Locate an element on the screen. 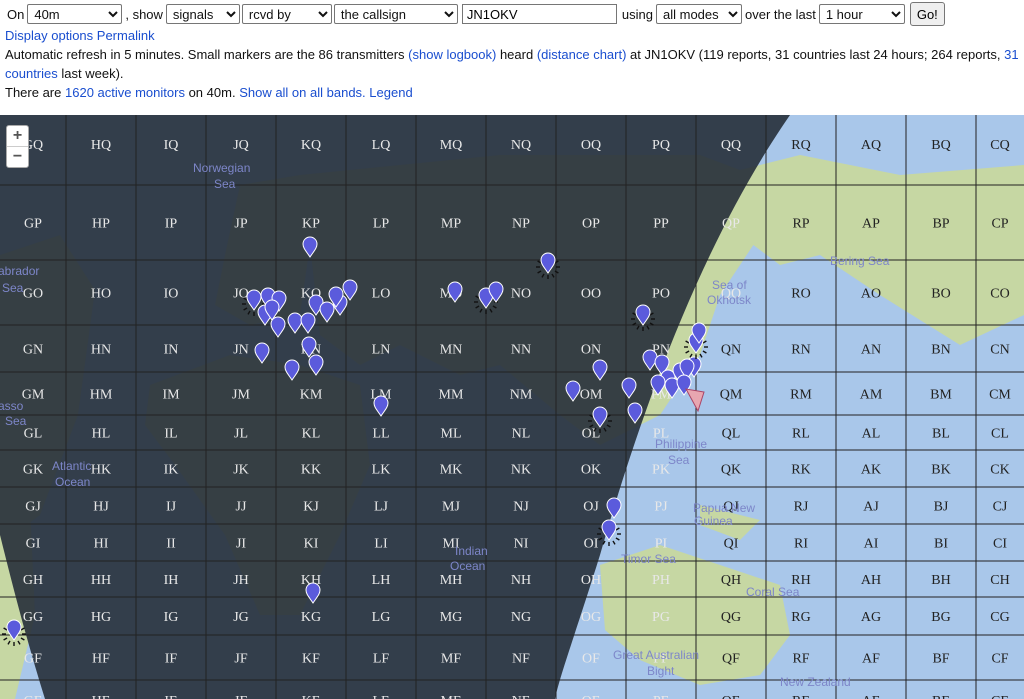  grid-square-label: RN is located at coordinates (800, 350).